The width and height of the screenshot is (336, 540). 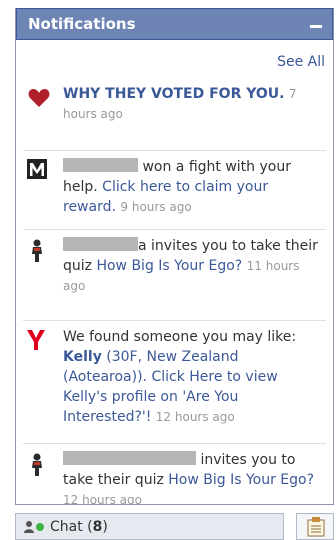 What do you see at coordinates (43, 117) in the screenshot?
I see `heart-icon` at bounding box center [43, 117].